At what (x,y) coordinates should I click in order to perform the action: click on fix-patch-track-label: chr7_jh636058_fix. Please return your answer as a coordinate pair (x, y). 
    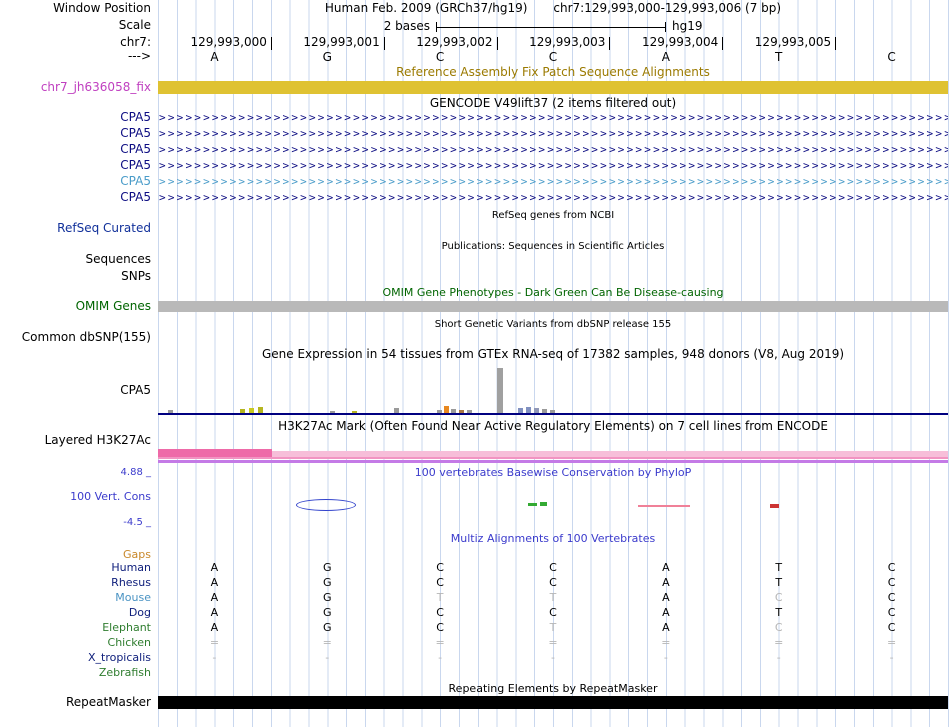
    Looking at the image, I should click on (76, 87).